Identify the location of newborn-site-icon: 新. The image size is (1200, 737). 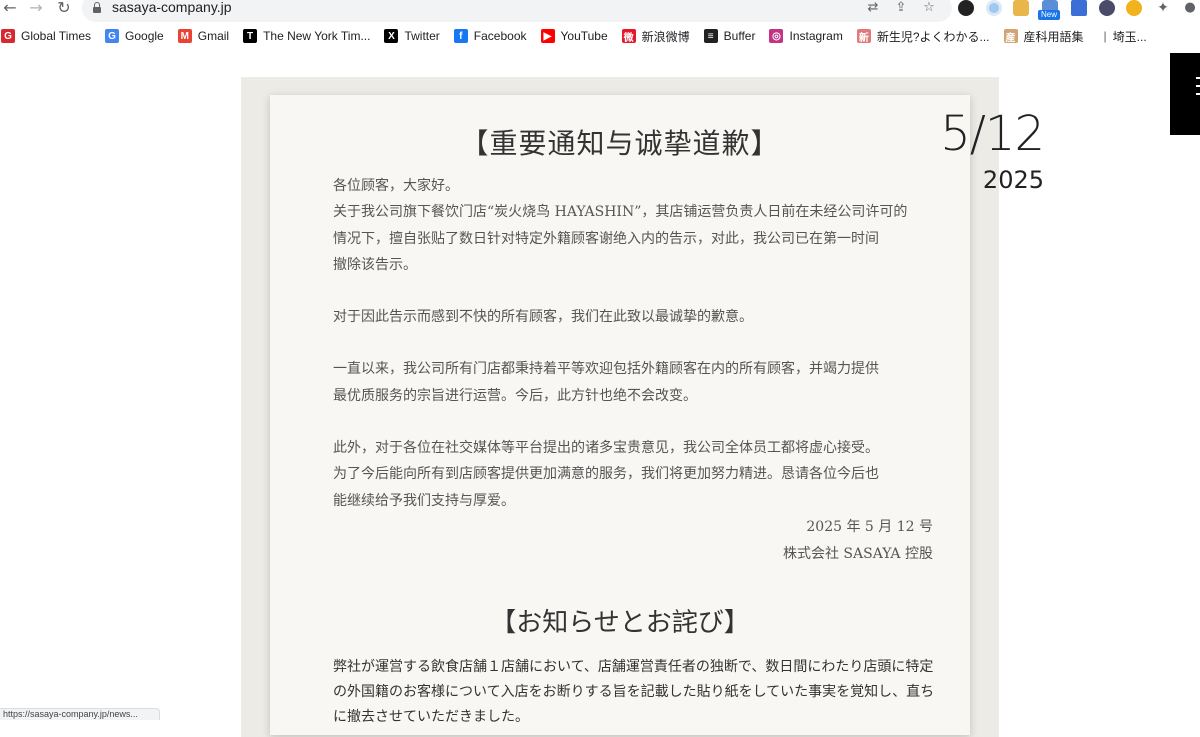
(863, 36).